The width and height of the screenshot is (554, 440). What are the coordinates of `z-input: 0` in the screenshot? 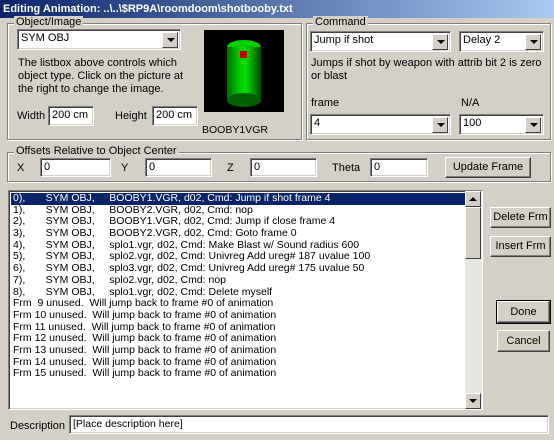 It's located at (283, 167).